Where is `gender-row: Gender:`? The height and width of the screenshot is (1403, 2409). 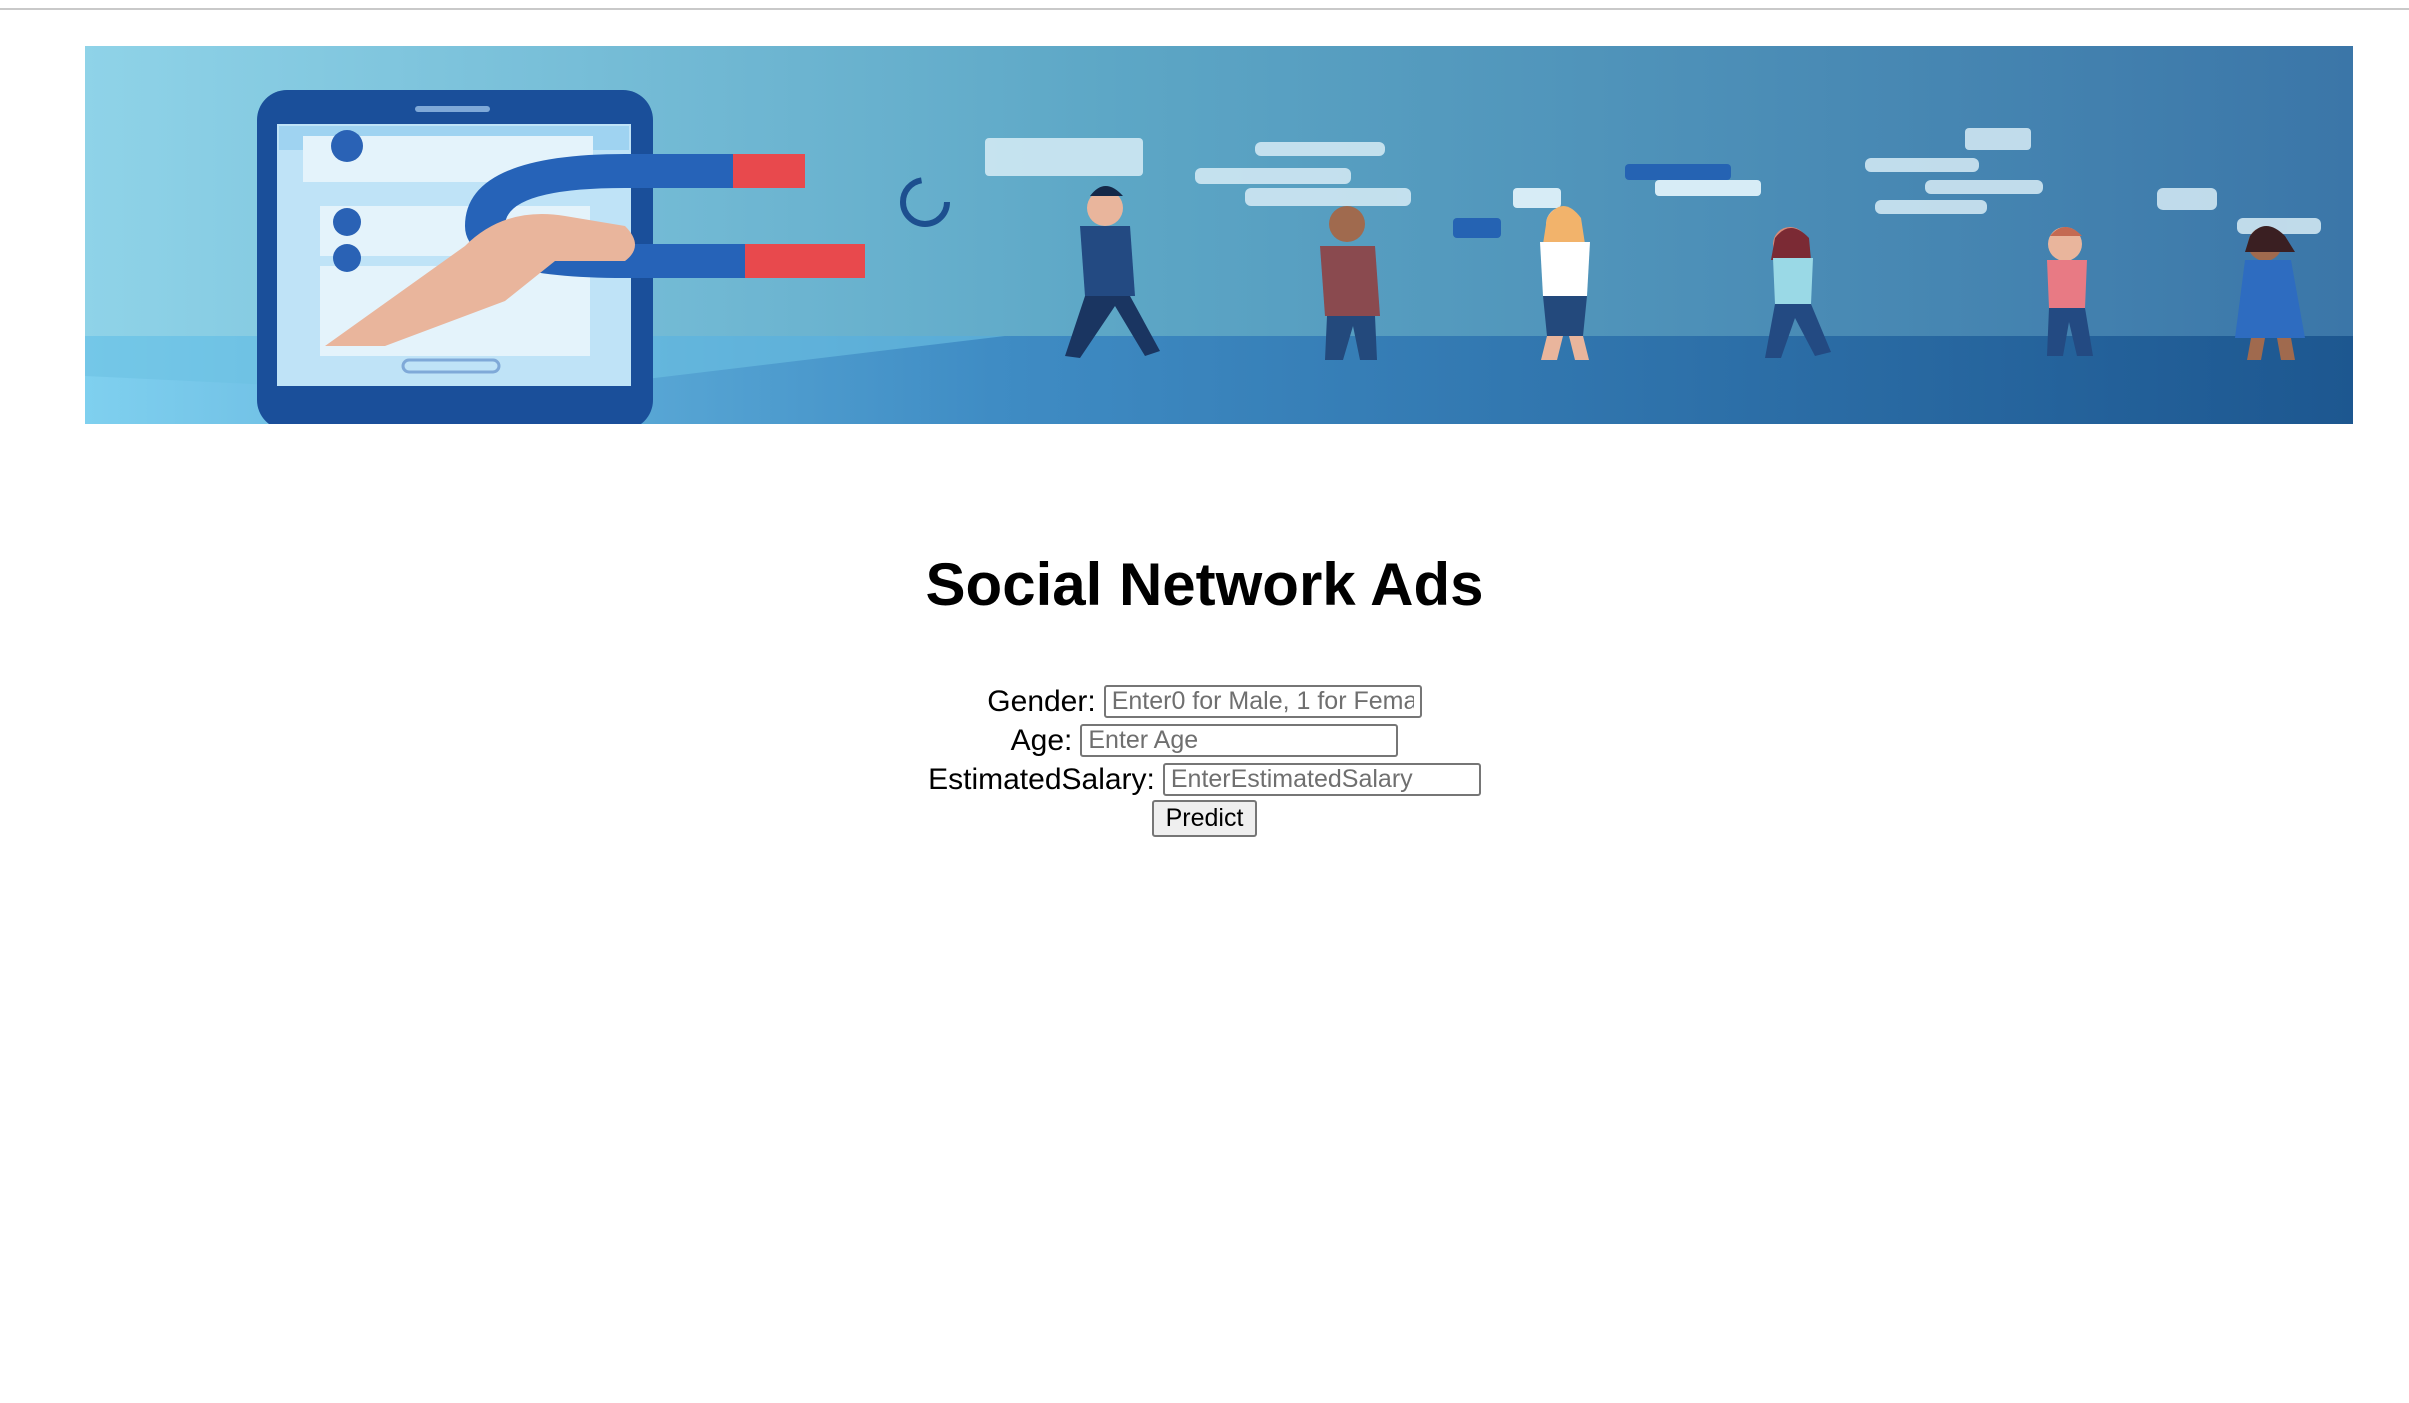
gender-row: Gender: is located at coordinates (1204, 699).